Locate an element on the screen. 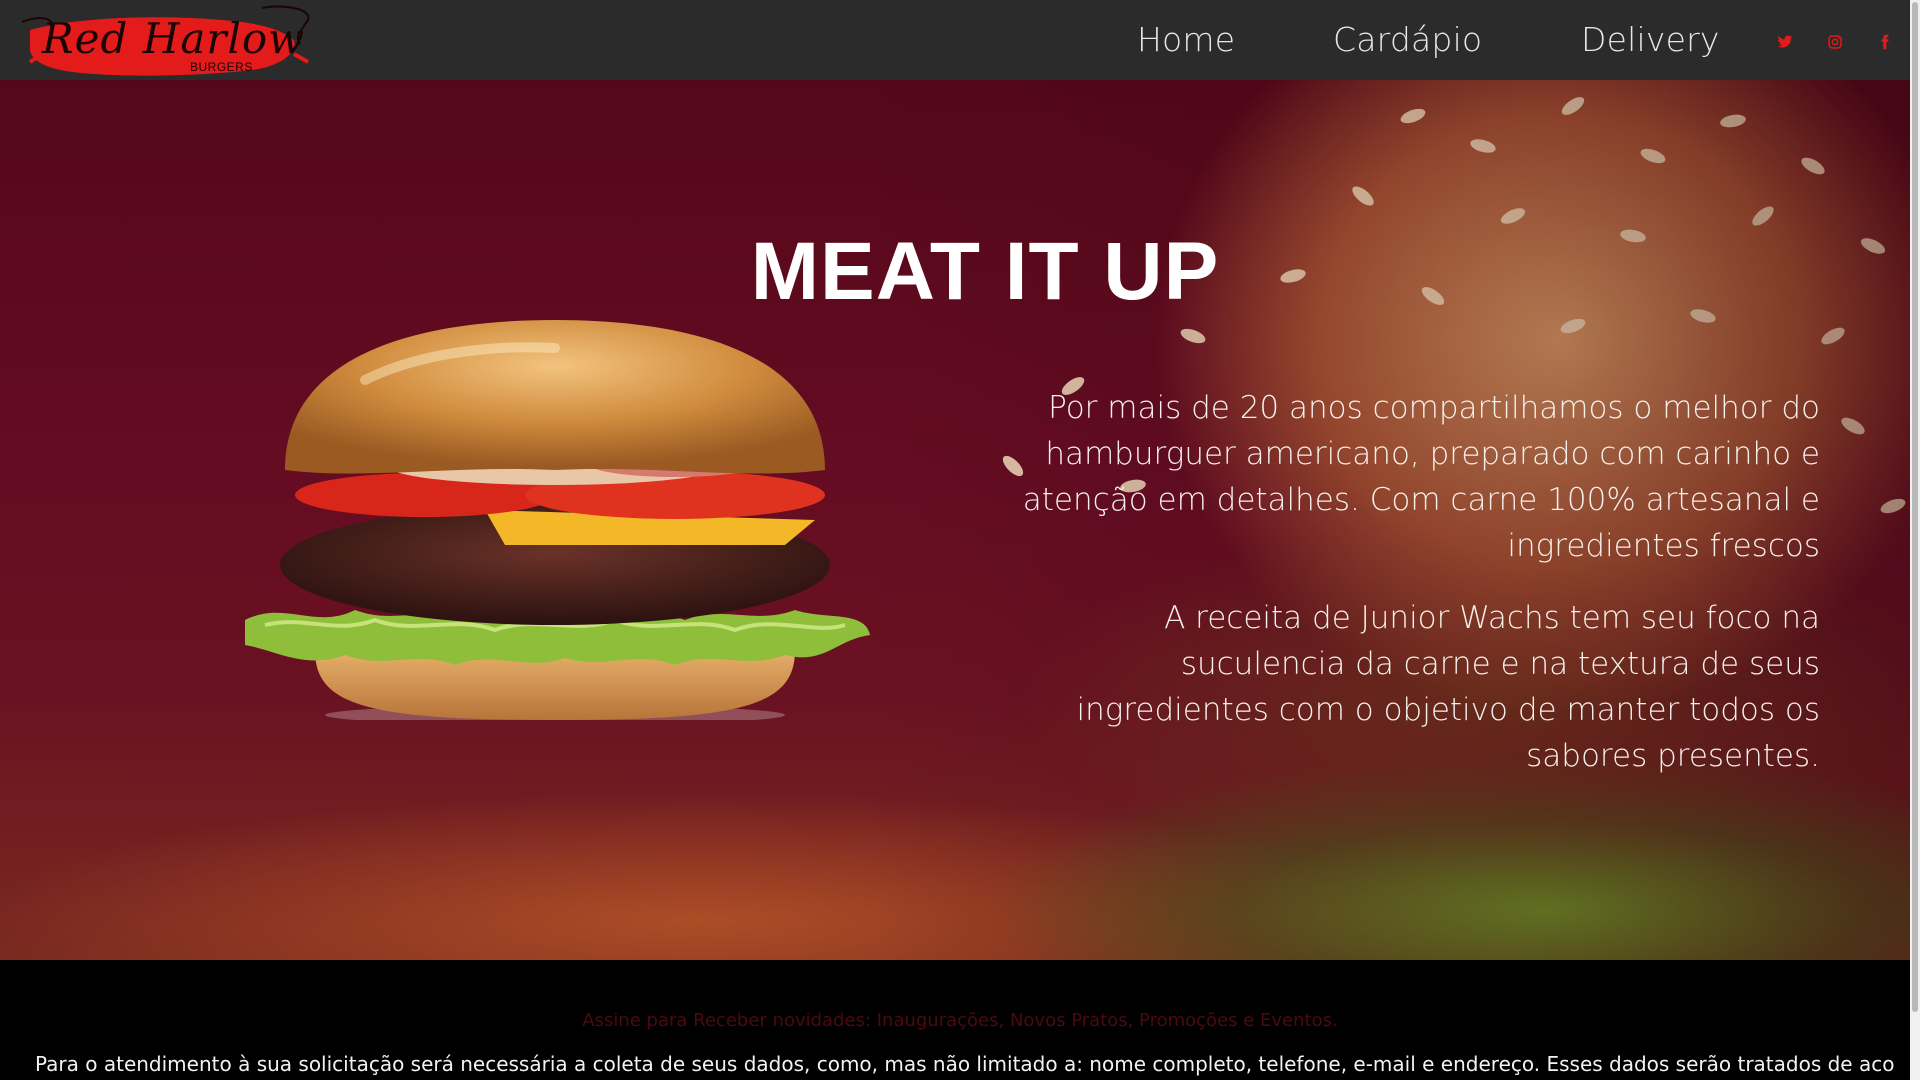  nav-delivery: Delivery is located at coordinates (1650, 39).